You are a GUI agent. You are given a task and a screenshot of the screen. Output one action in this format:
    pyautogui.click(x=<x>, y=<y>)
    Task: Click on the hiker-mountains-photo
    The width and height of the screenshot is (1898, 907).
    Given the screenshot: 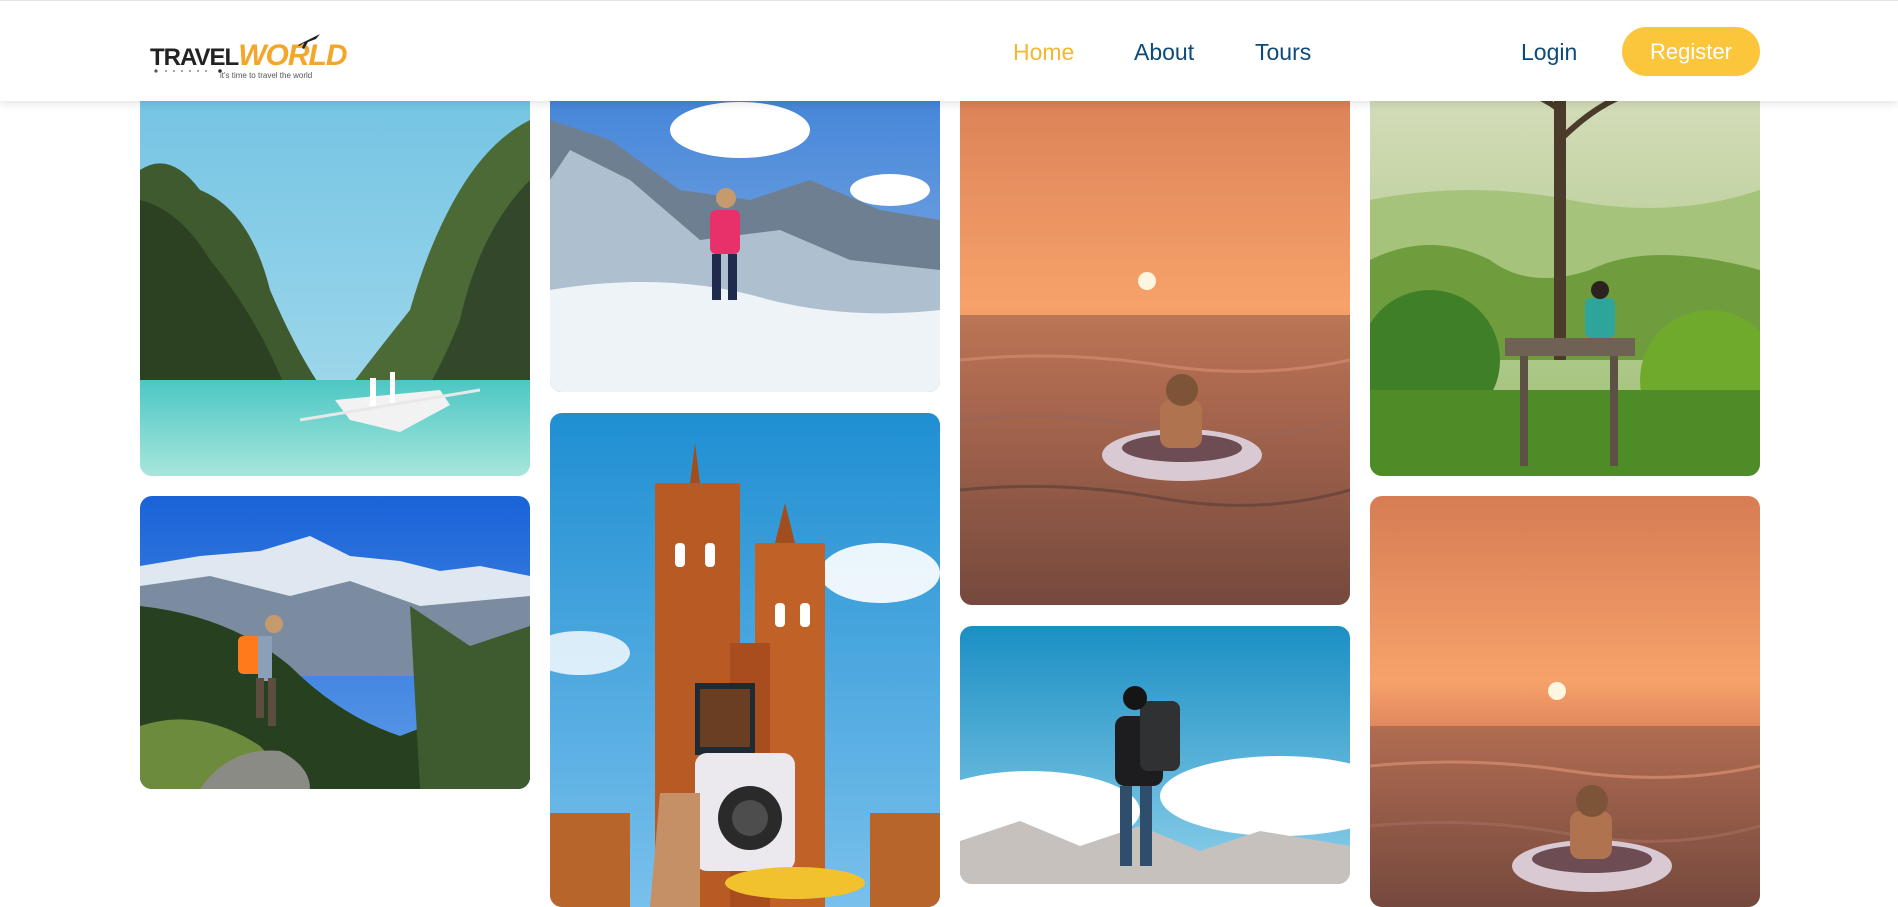 What is the action you would take?
    pyautogui.click(x=335, y=642)
    